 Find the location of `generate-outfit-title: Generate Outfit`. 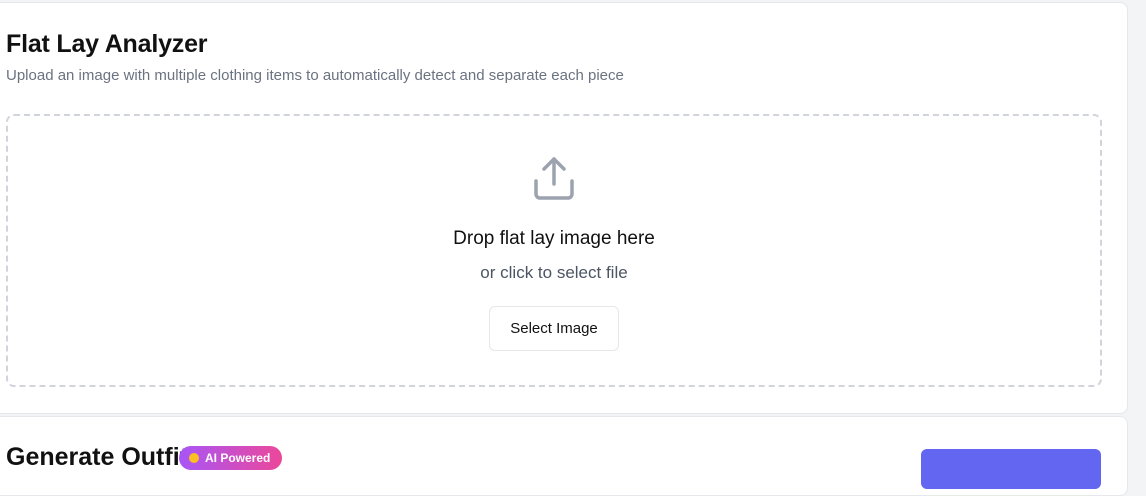

generate-outfit-title: Generate Outfit is located at coordinates (97, 457).